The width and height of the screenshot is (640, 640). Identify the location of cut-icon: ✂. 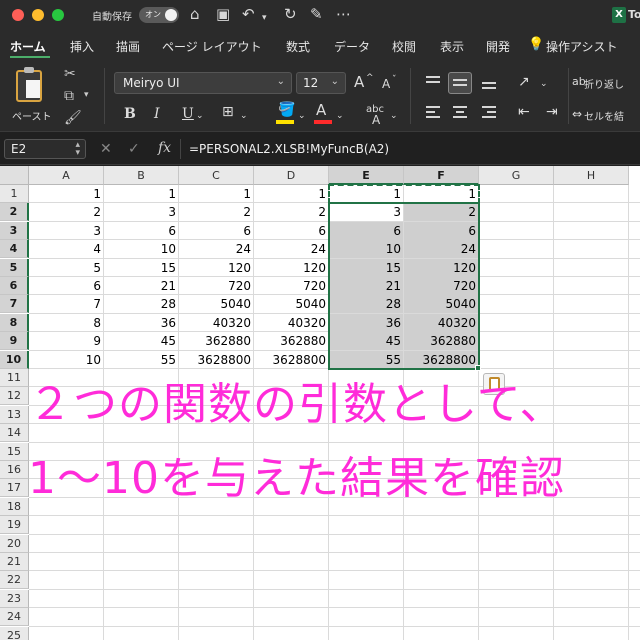
(70, 74).